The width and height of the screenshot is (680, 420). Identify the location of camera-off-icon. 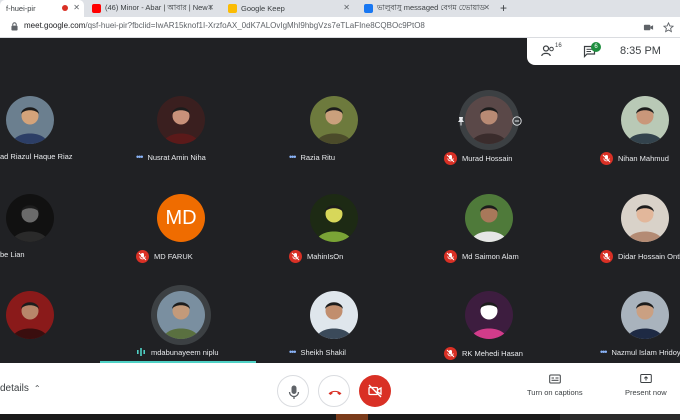
(375, 391).